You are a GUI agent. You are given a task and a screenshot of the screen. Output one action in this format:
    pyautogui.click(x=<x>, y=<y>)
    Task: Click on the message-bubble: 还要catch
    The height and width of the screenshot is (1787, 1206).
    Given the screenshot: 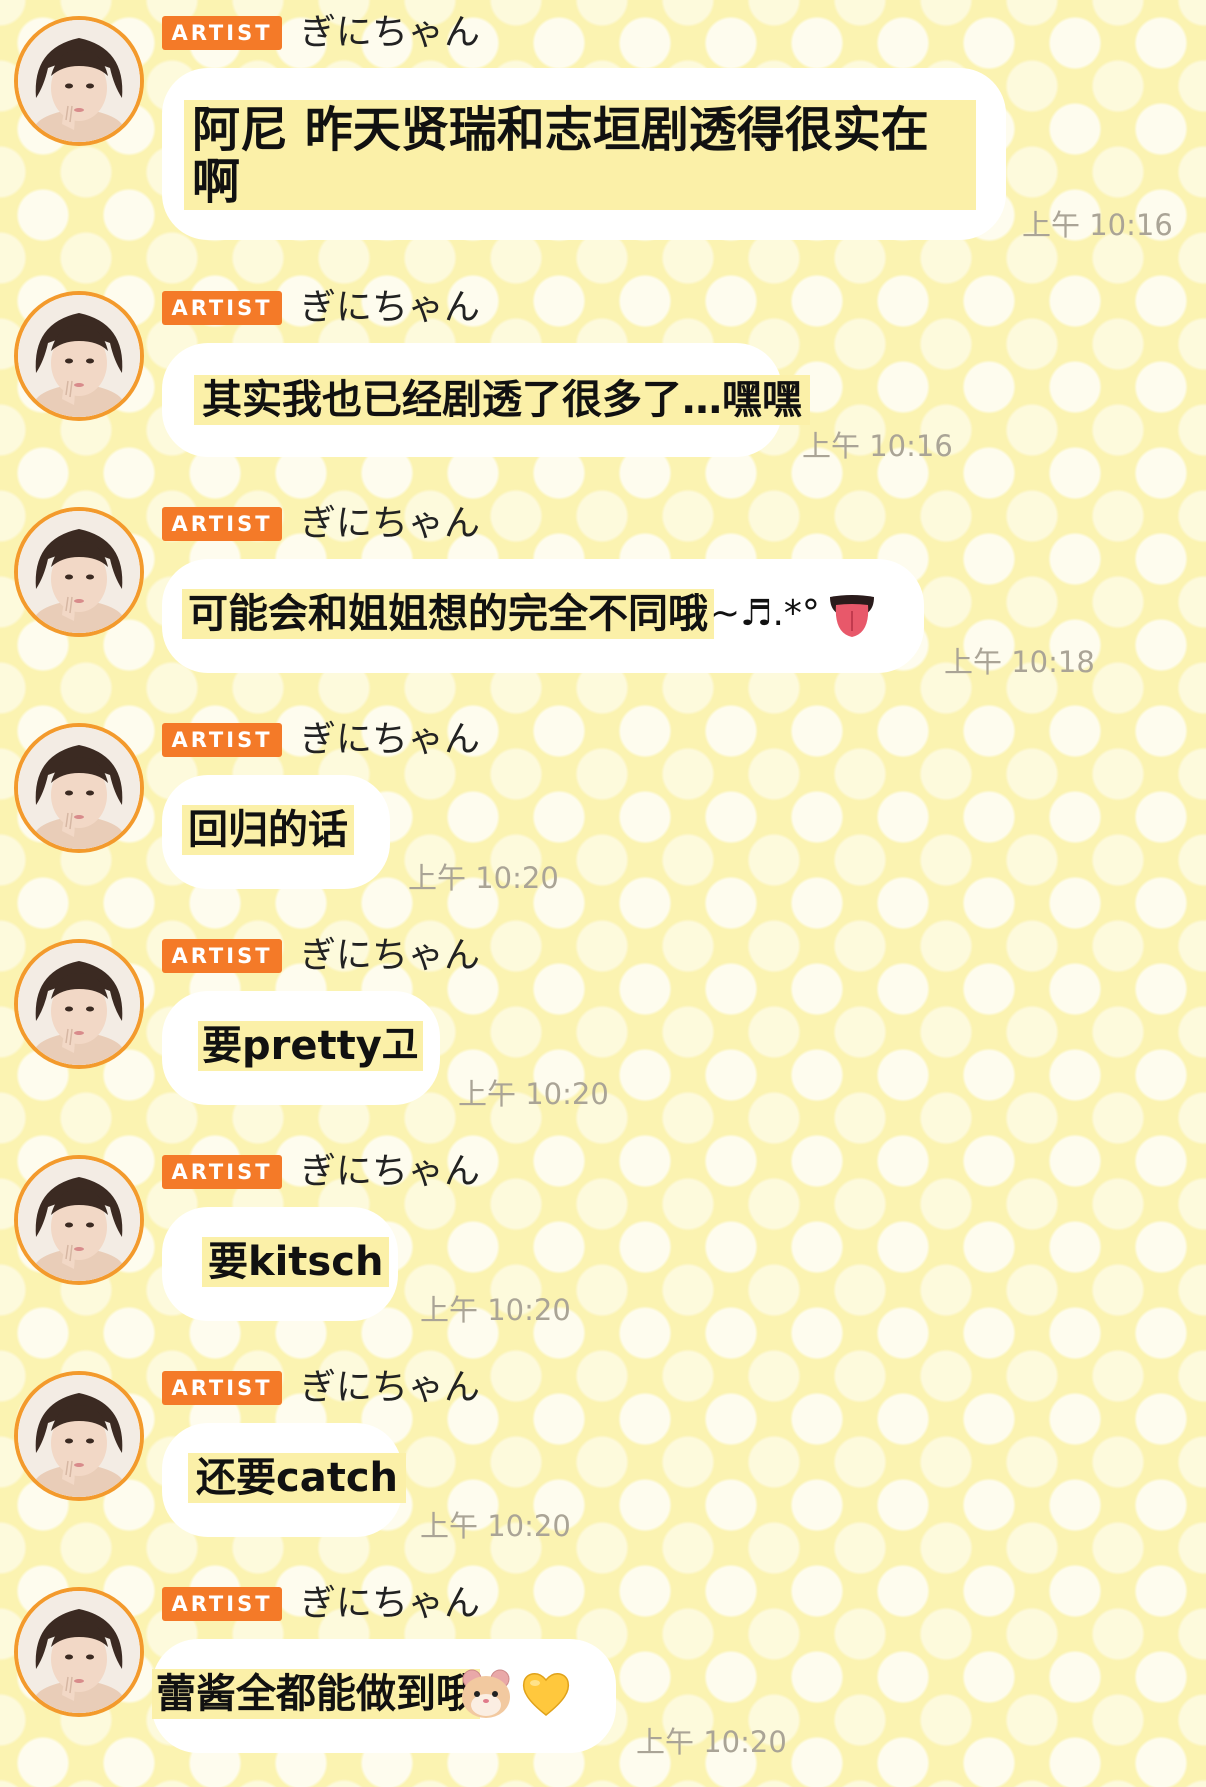 What is the action you would take?
    pyautogui.click(x=284, y=1480)
    